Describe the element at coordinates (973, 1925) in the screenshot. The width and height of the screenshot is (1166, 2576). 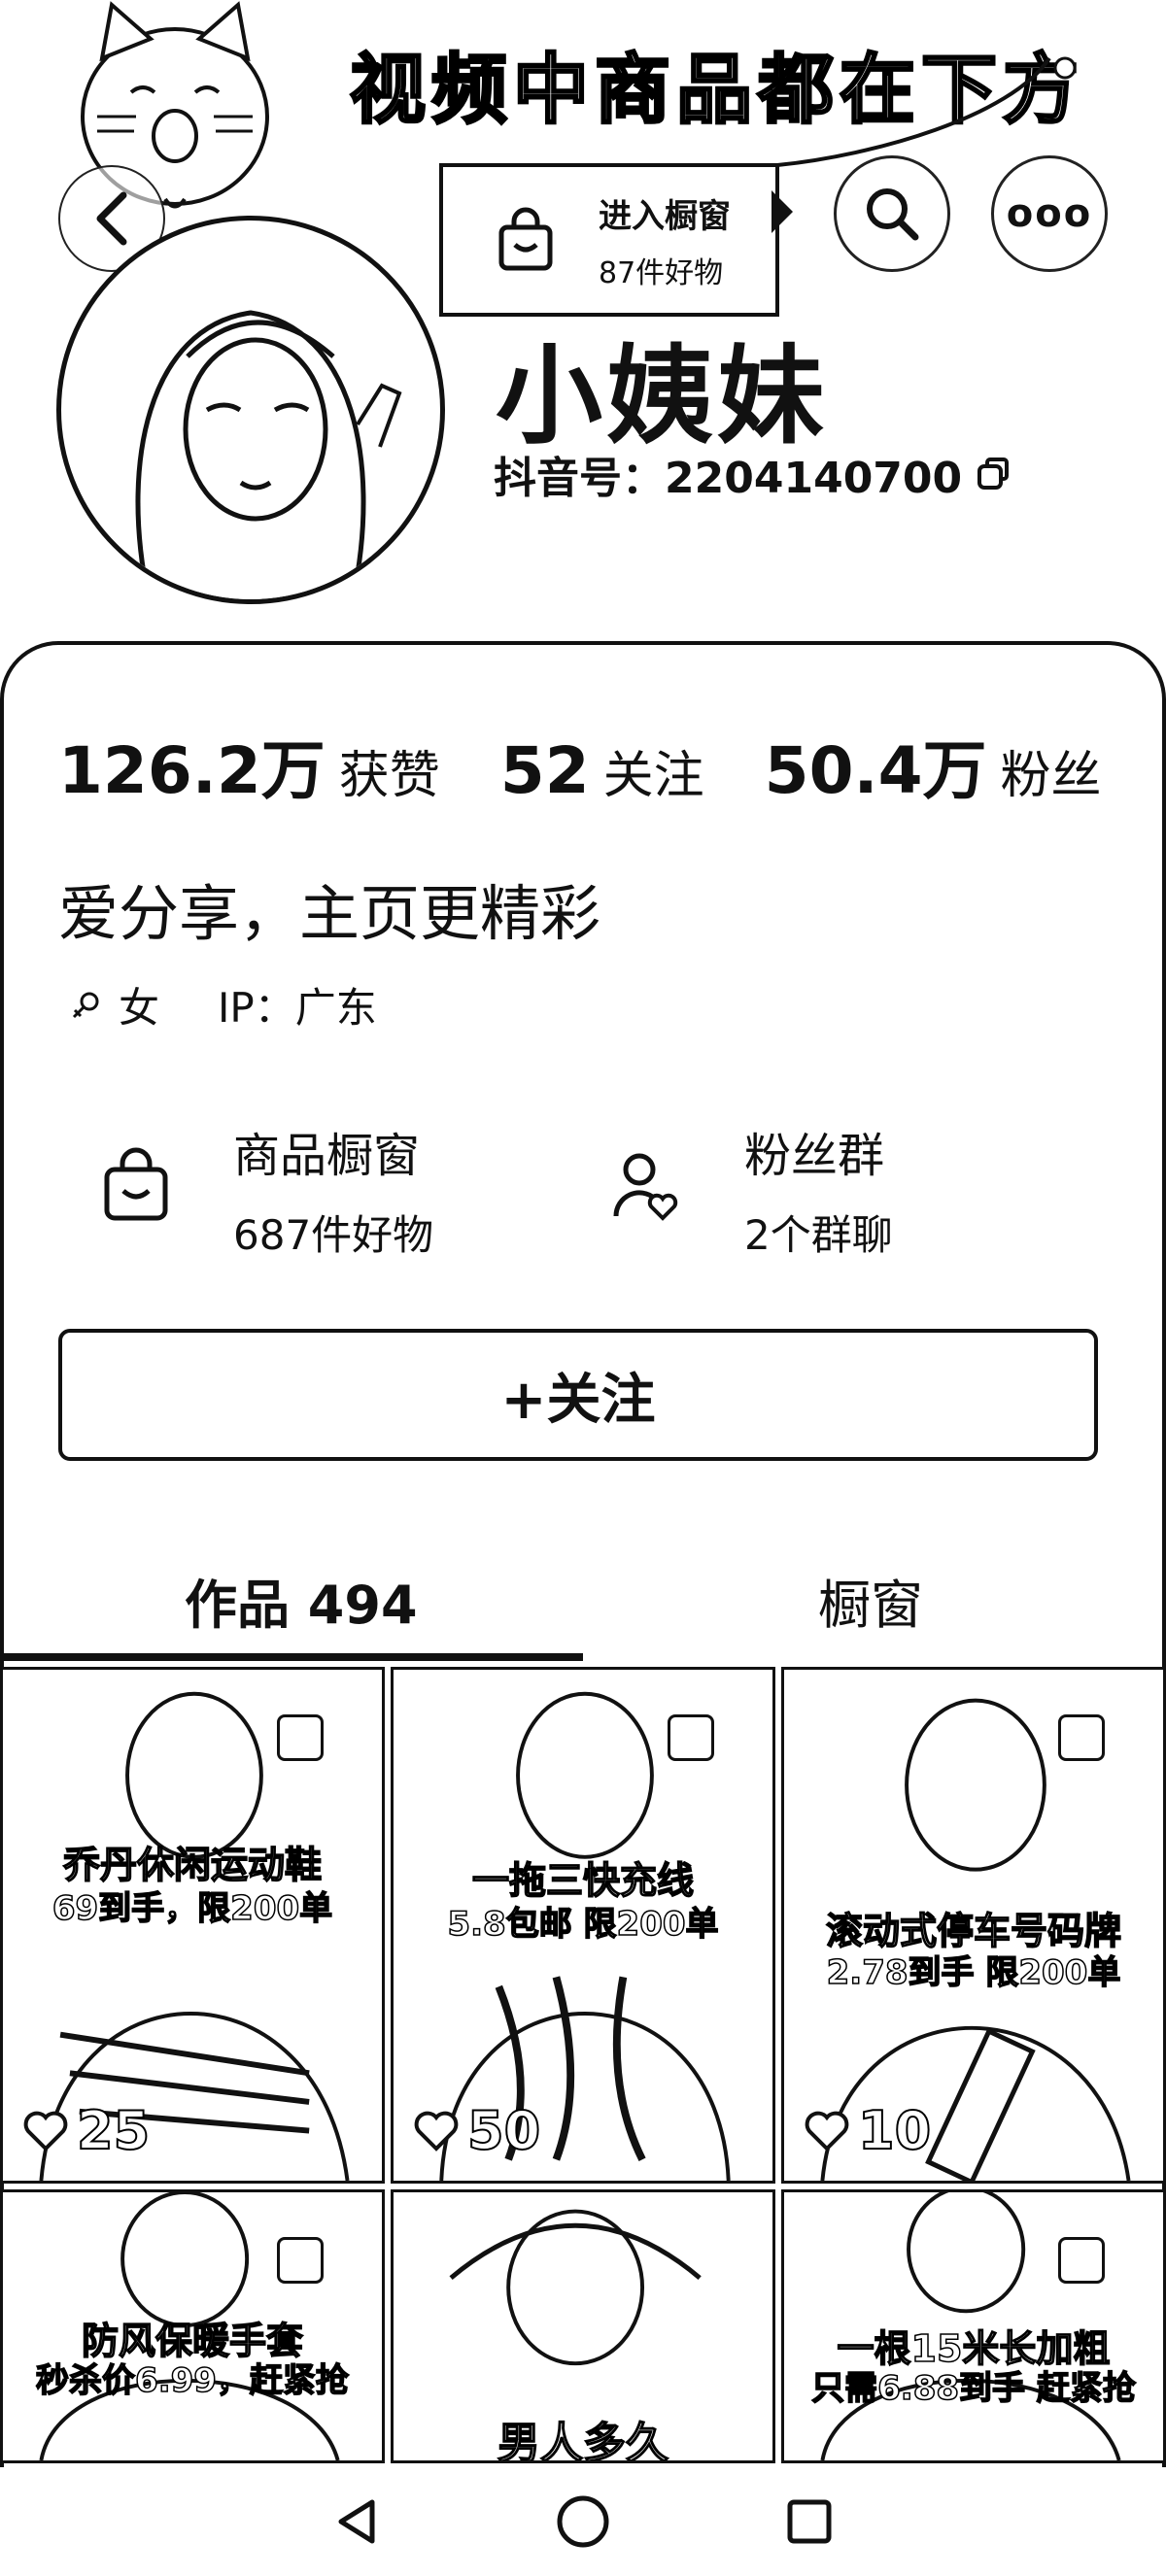
I see `video-thumbnail: 滚动式停车号码牌 2.78到手 限200单 10` at that location.